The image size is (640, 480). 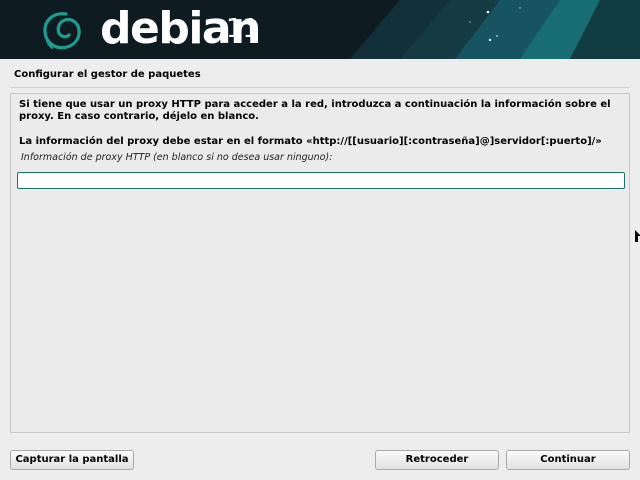 What do you see at coordinates (62, 31) in the screenshot?
I see `debian-swirl-icon` at bounding box center [62, 31].